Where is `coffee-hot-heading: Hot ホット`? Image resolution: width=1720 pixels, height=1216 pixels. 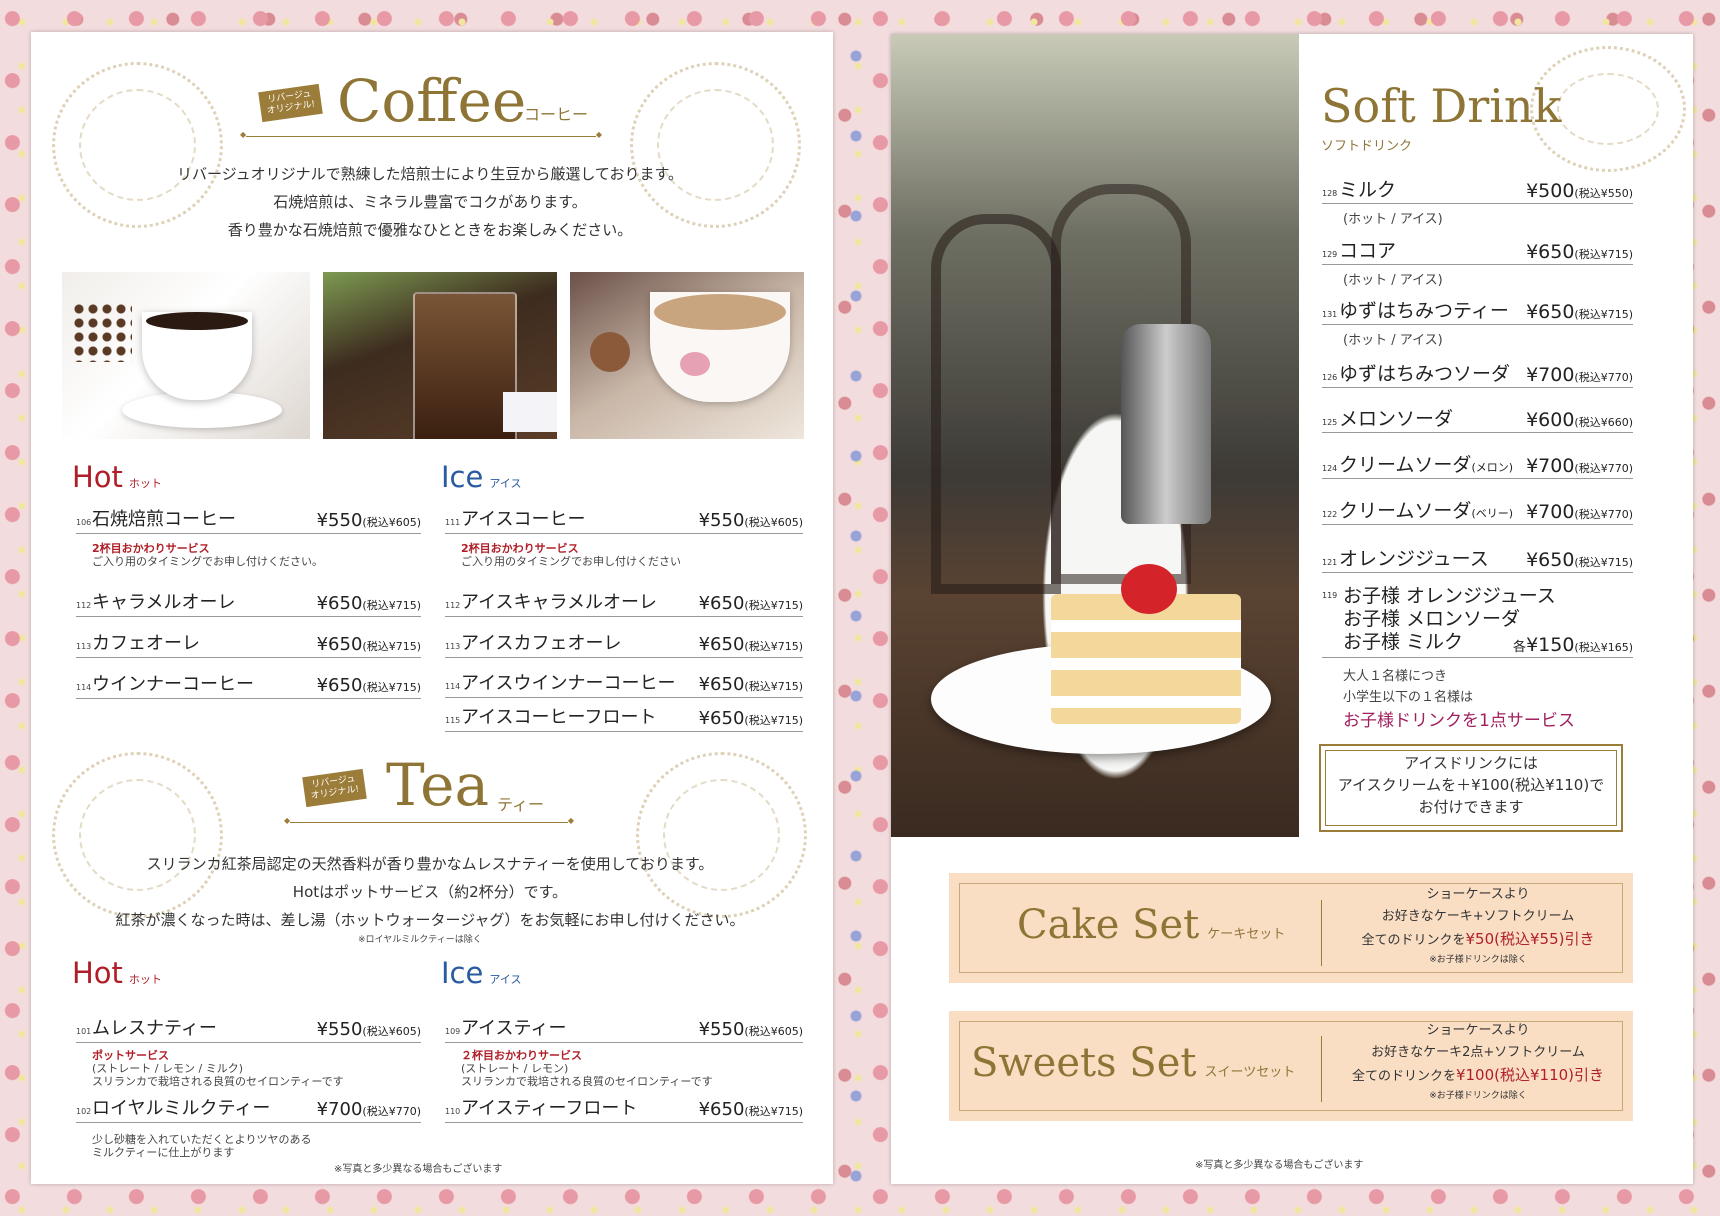 coffee-hot-heading: Hot ホット is located at coordinates (117, 480).